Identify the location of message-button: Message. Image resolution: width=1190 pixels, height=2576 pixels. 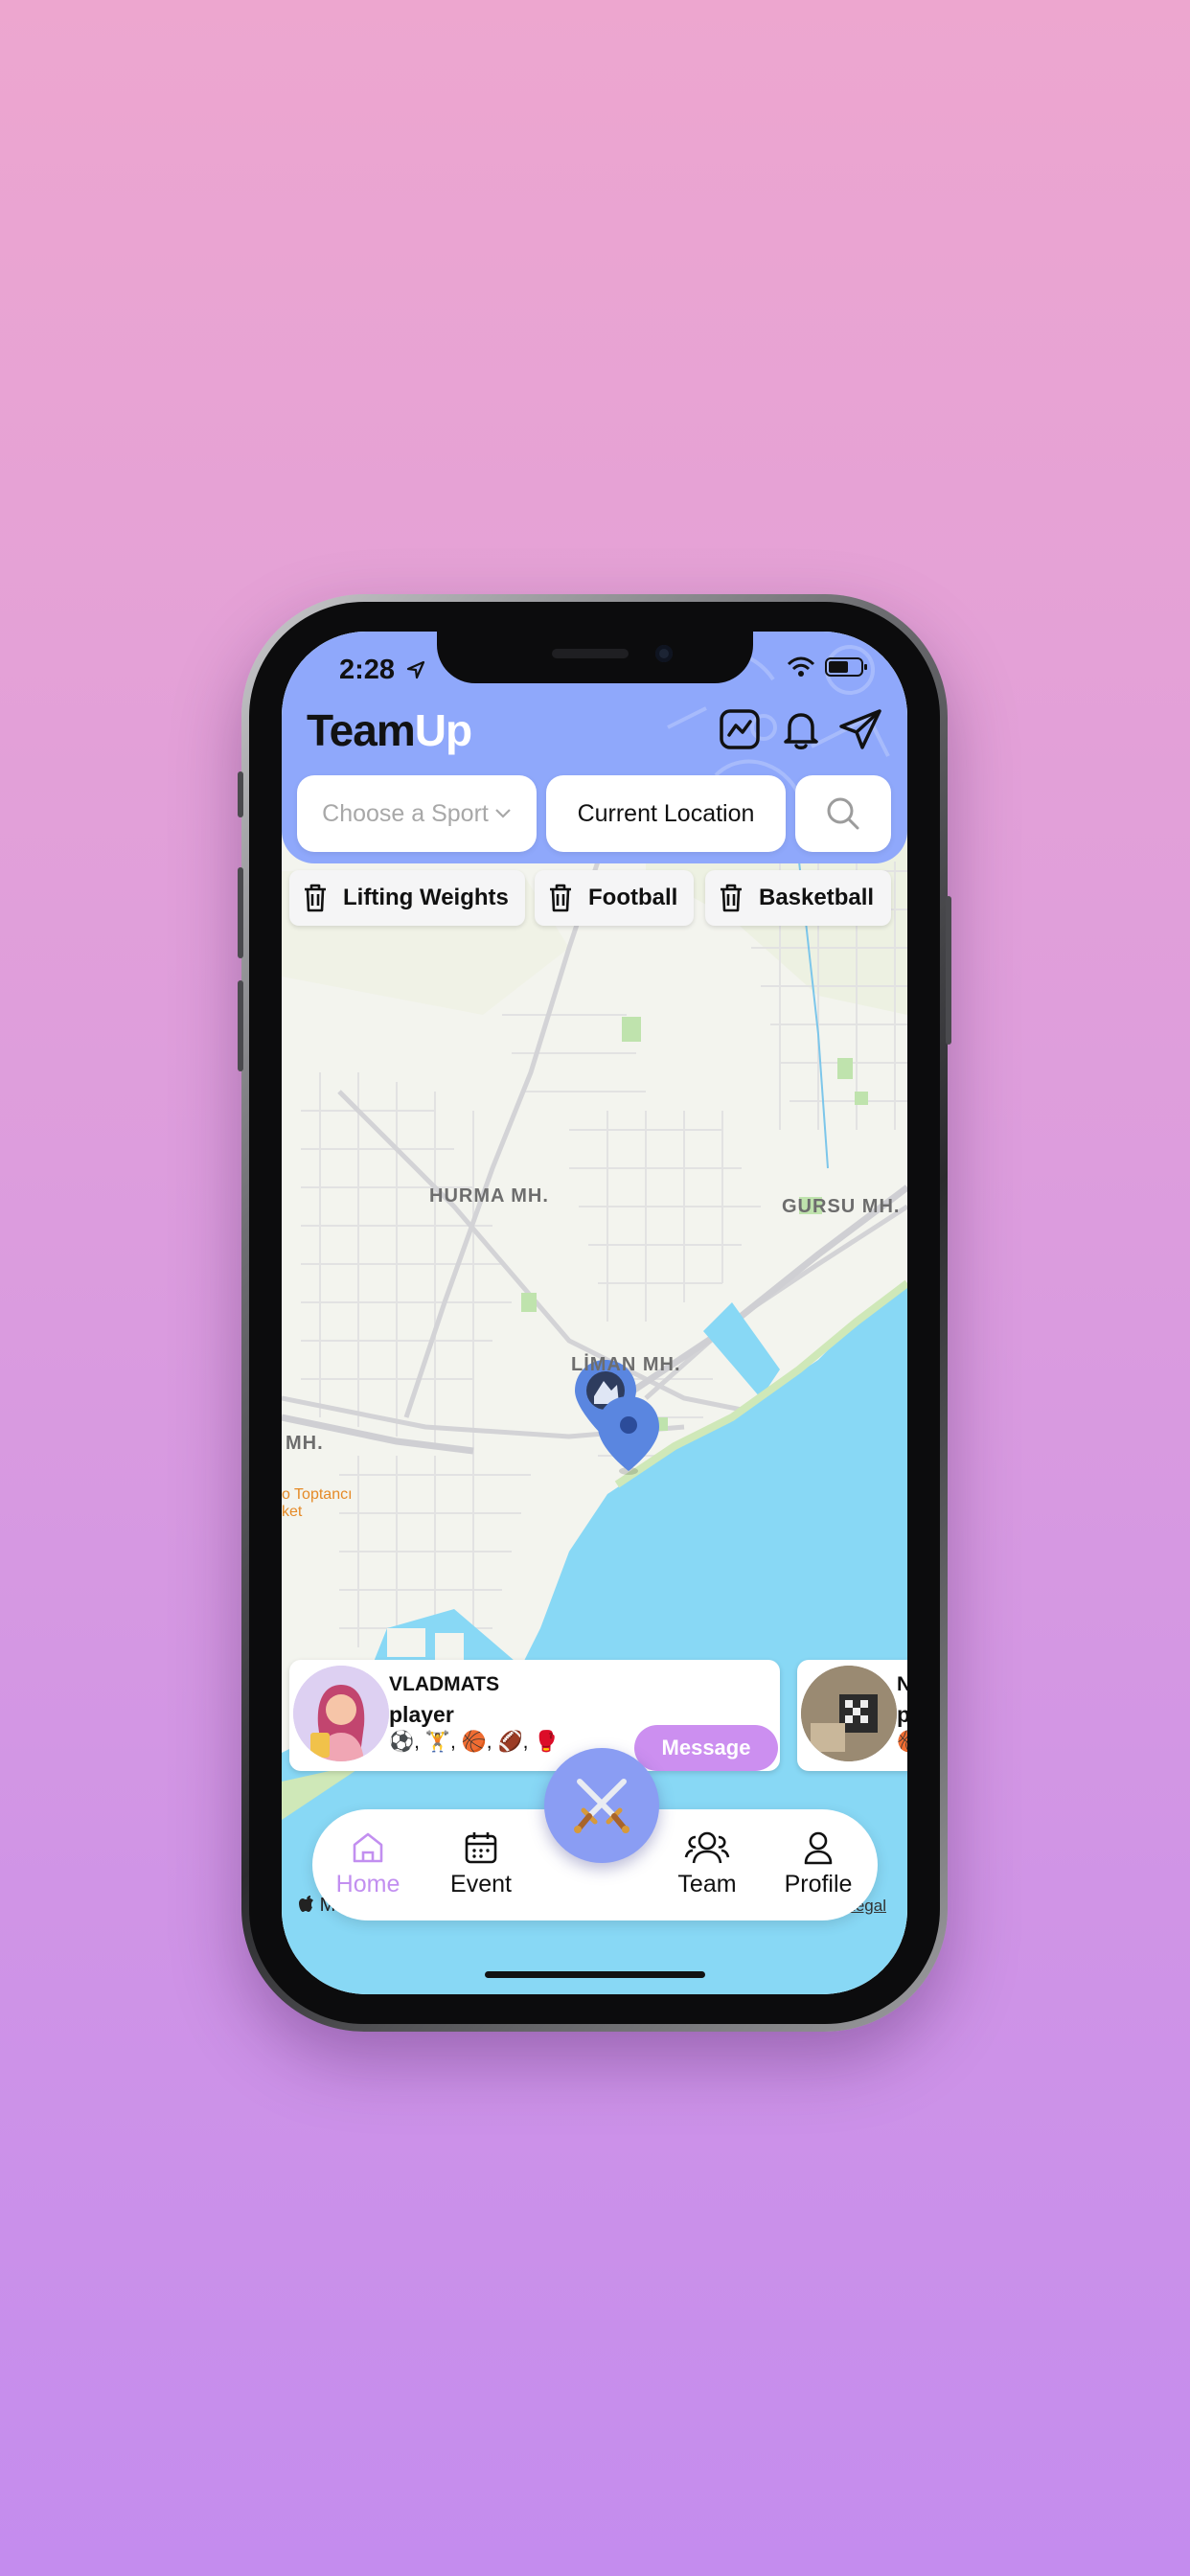
(706, 1748).